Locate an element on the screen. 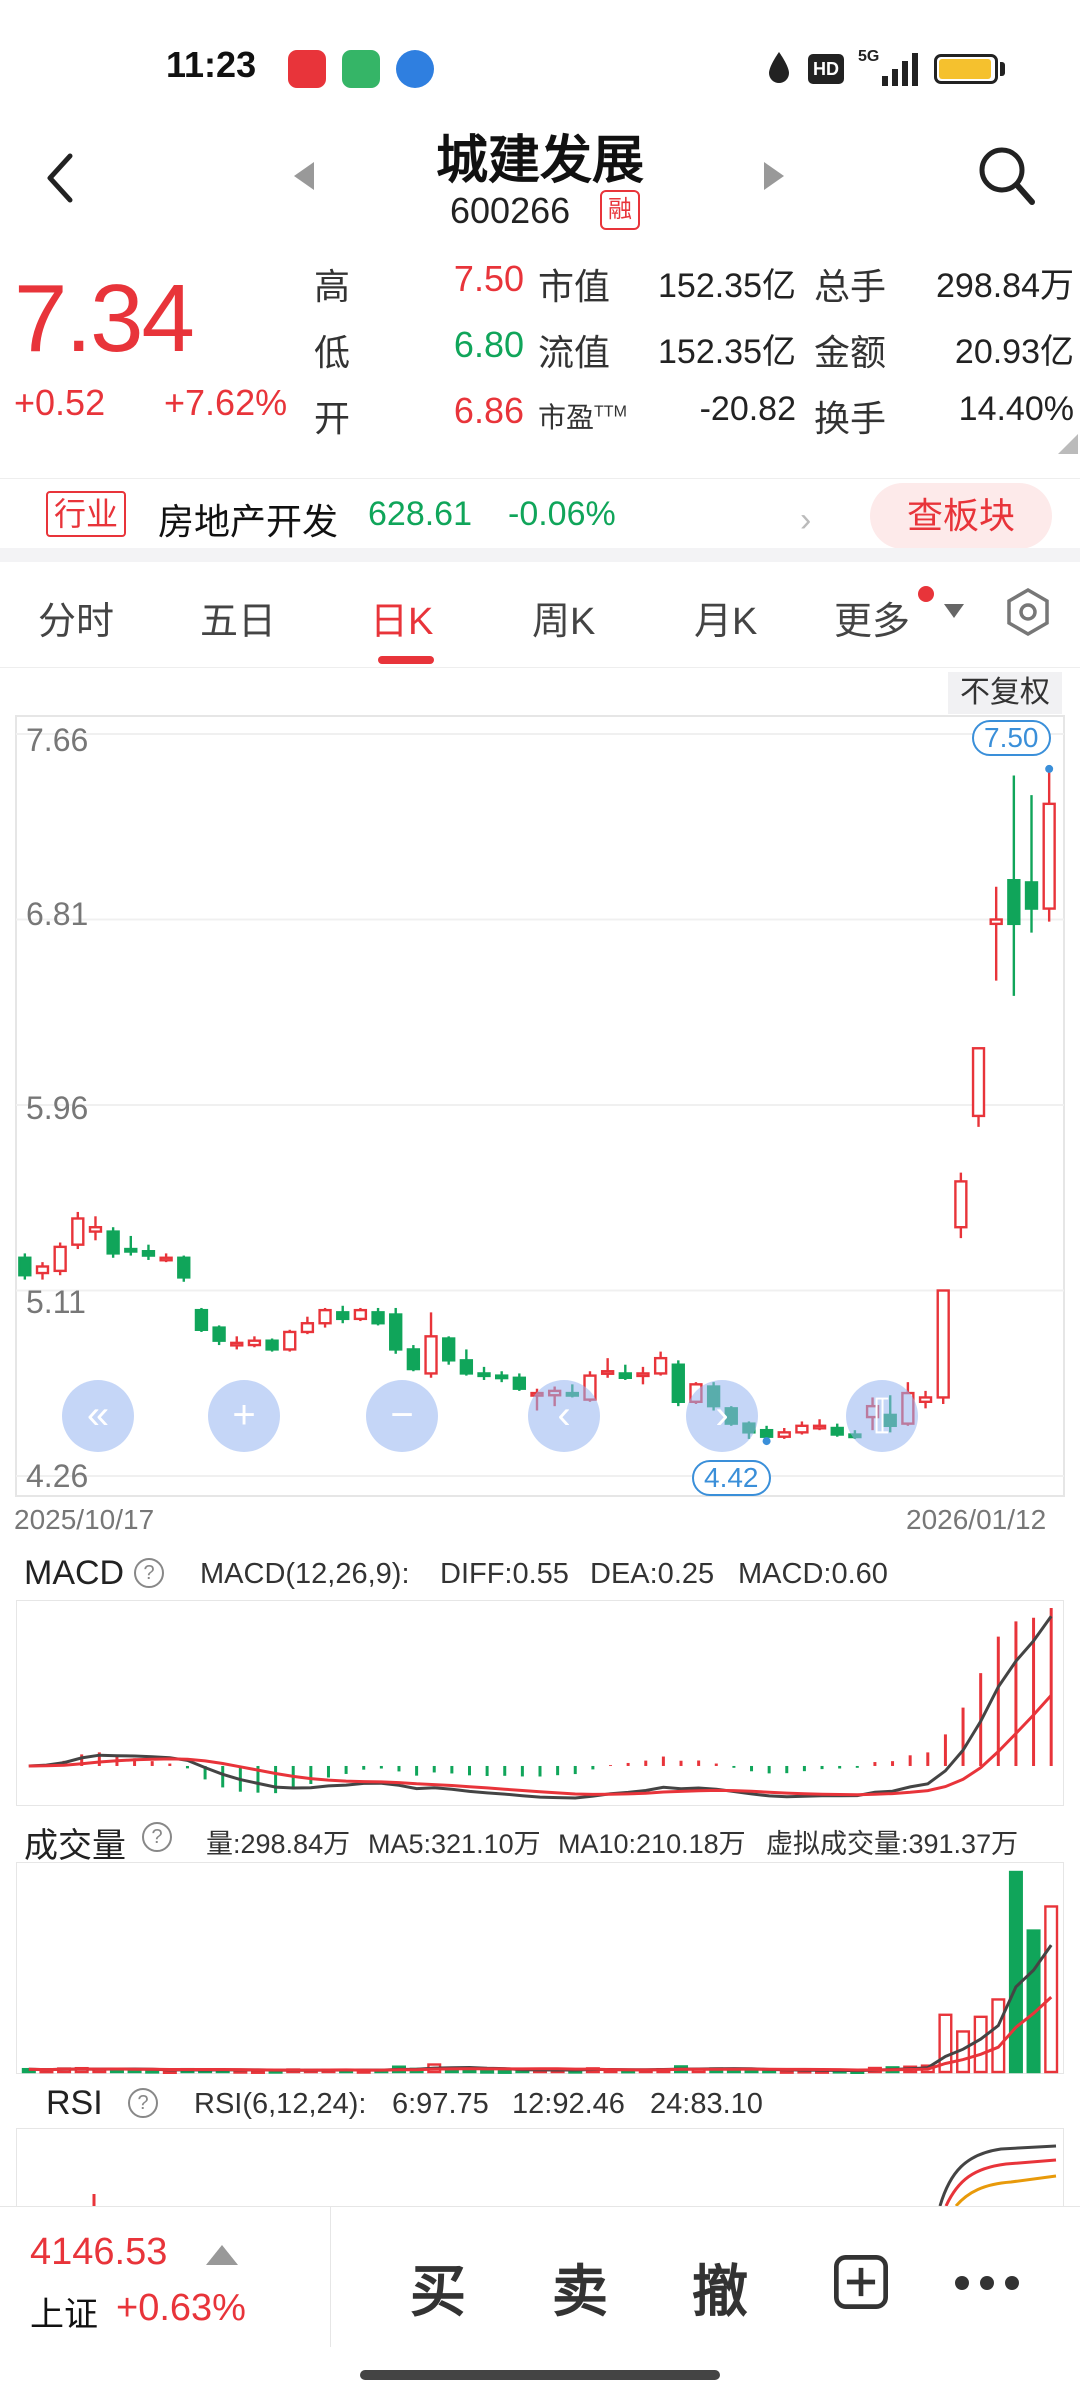  scroll-left-button: ‹ is located at coordinates (564, 1416).